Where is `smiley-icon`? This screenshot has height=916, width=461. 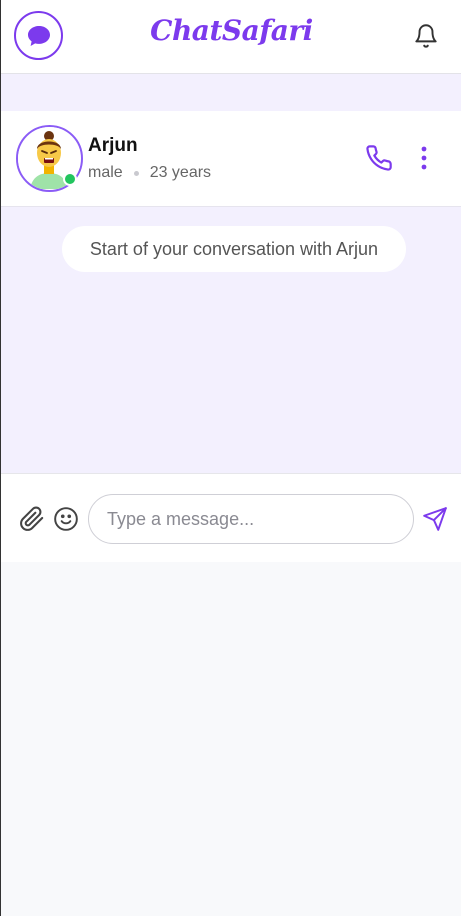
smiley-icon is located at coordinates (66, 519).